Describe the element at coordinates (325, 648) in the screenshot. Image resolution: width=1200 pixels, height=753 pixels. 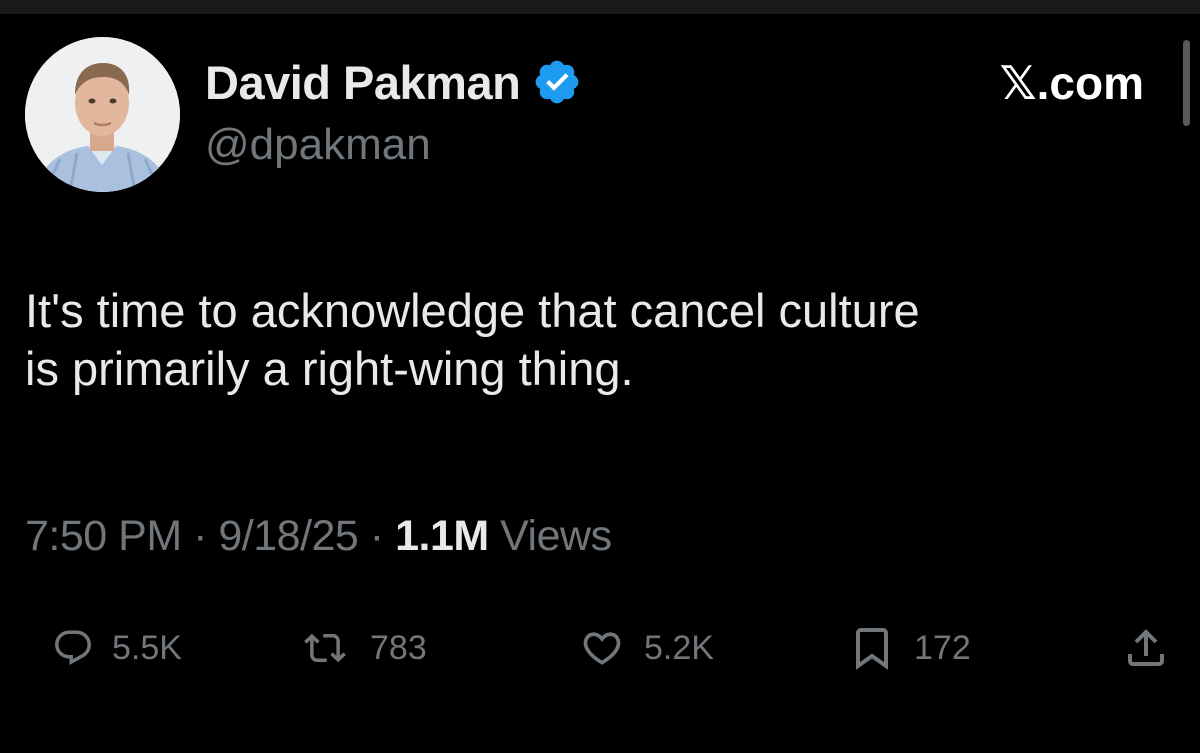
I see `repost-icon` at that location.